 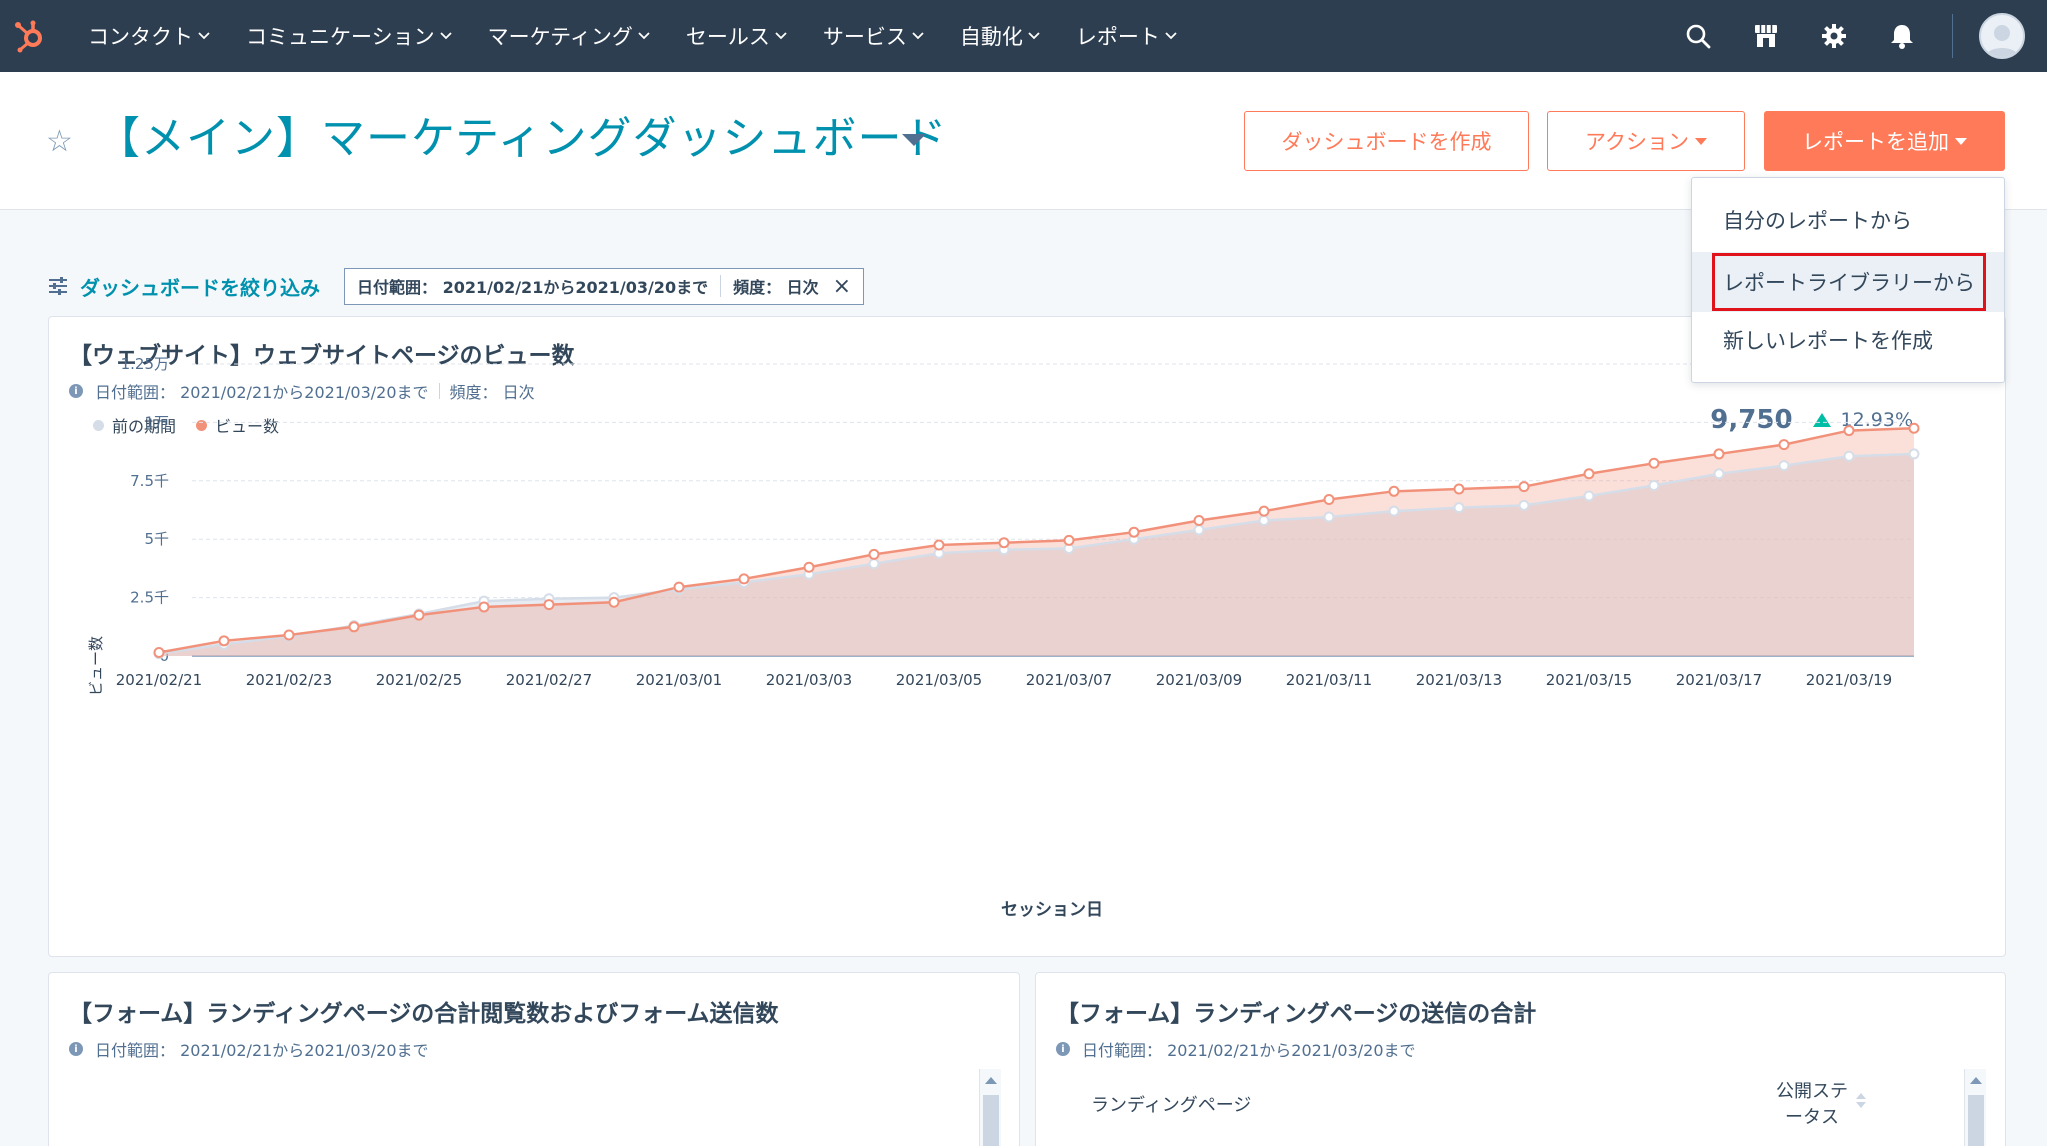 What do you see at coordinates (156, 422) in the screenshot?
I see `y-tick-label: 1万` at bounding box center [156, 422].